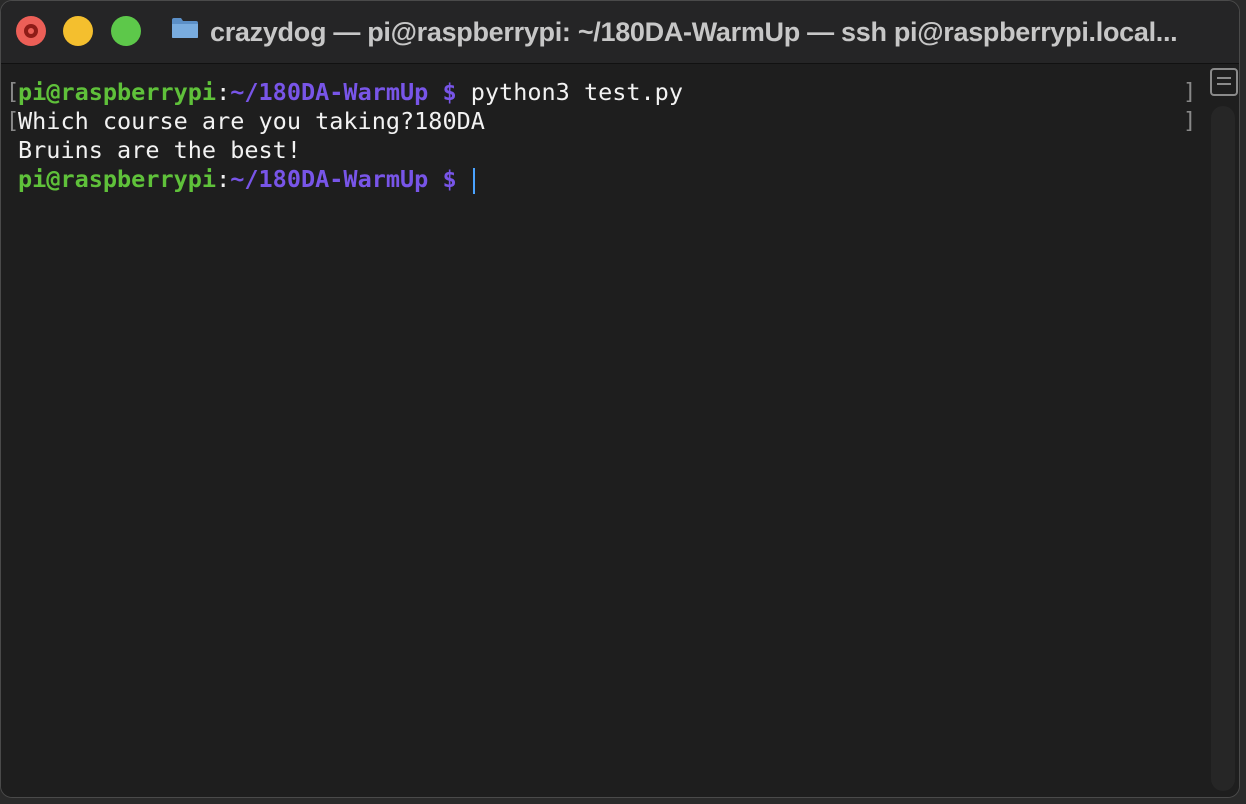 The width and height of the screenshot is (1246, 804). Describe the element at coordinates (251, 121) in the screenshot. I see `terminal-line: Which course are you taking?180DA` at that location.